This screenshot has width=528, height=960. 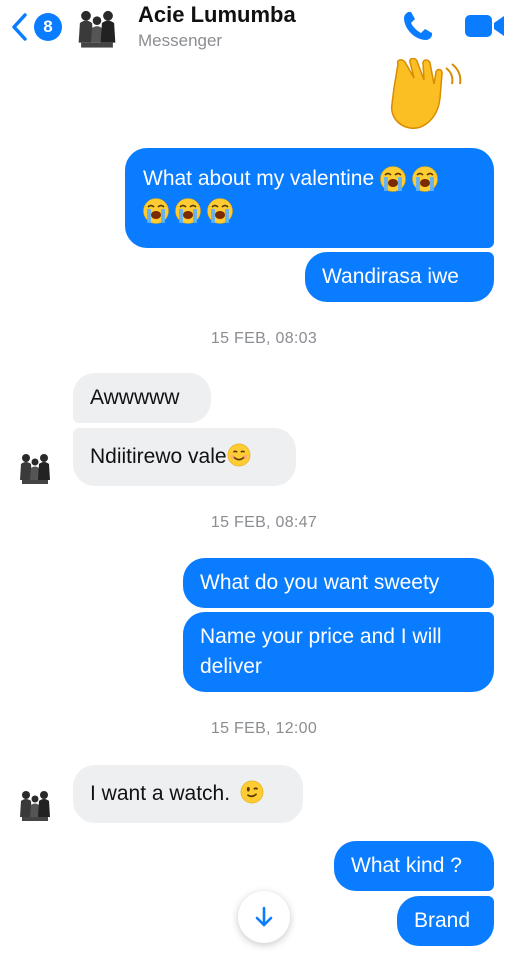 I want to click on arrow-down-icon, so click(x=264, y=916).